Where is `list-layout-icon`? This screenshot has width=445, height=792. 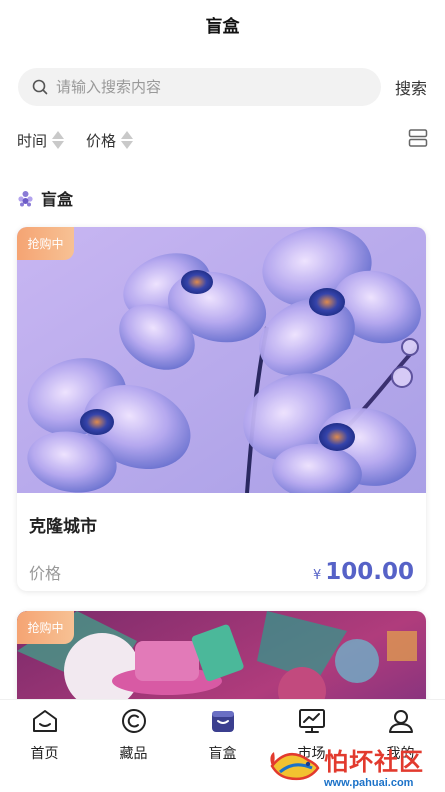 list-layout-icon is located at coordinates (418, 140).